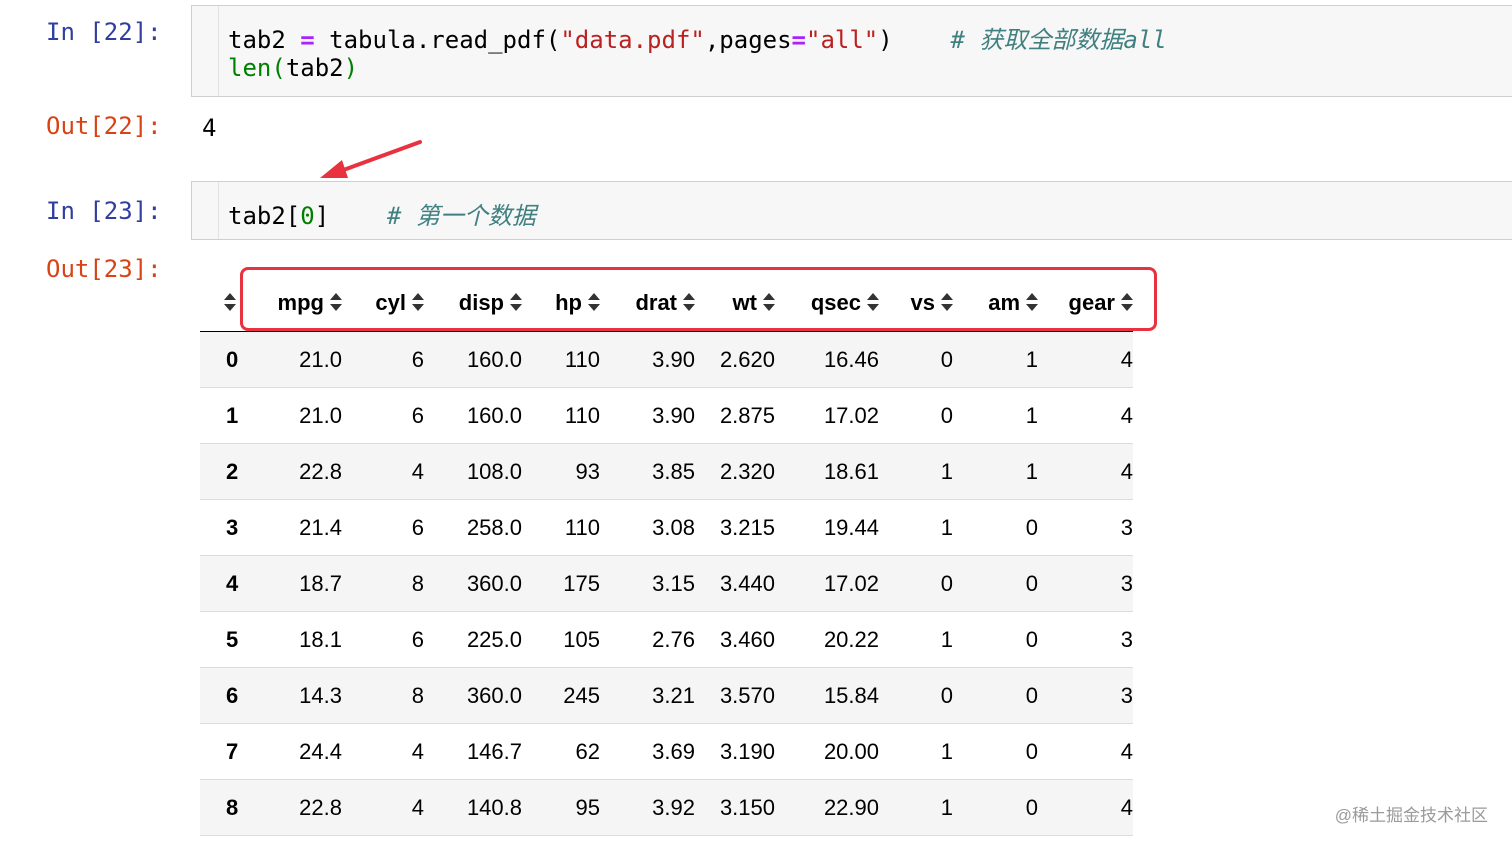  What do you see at coordinates (371, 159) in the screenshot?
I see `red-arrow-icon` at bounding box center [371, 159].